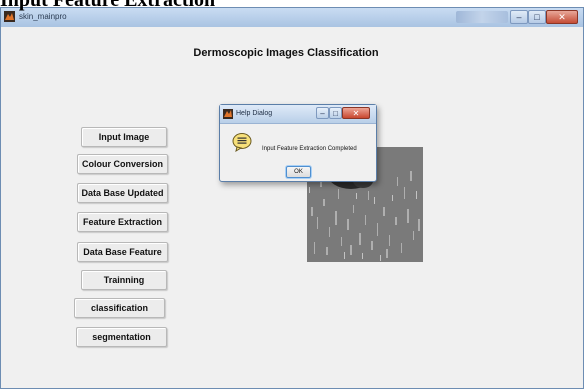 The height and width of the screenshot is (389, 584). Describe the element at coordinates (309, 149) in the screenshot. I see `dialog-message: Input Feature Extraction Completed` at that location.